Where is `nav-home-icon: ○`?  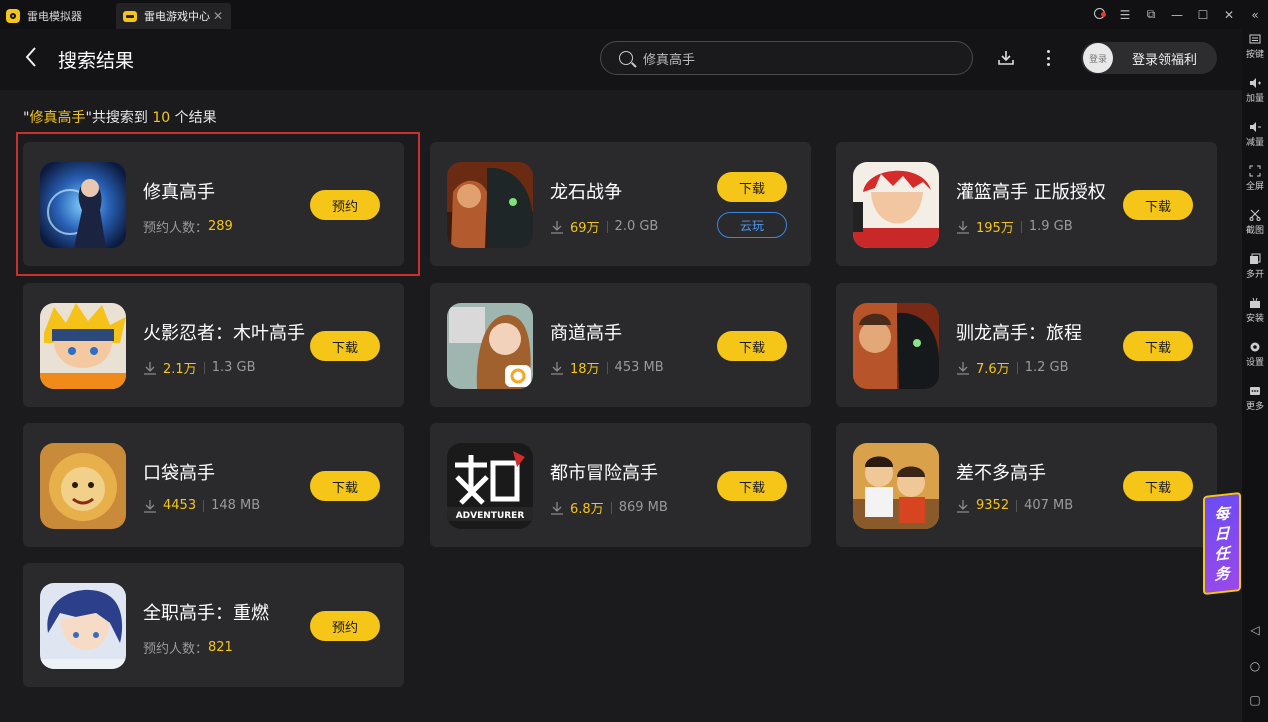 nav-home-icon: ○ is located at coordinates (1255, 666).